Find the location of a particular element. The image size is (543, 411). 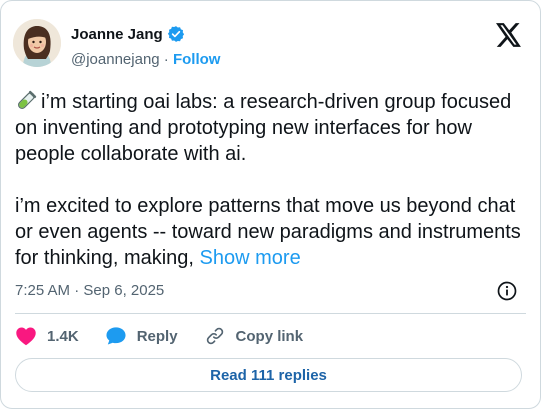

divider is located at coordinates (270, 313).